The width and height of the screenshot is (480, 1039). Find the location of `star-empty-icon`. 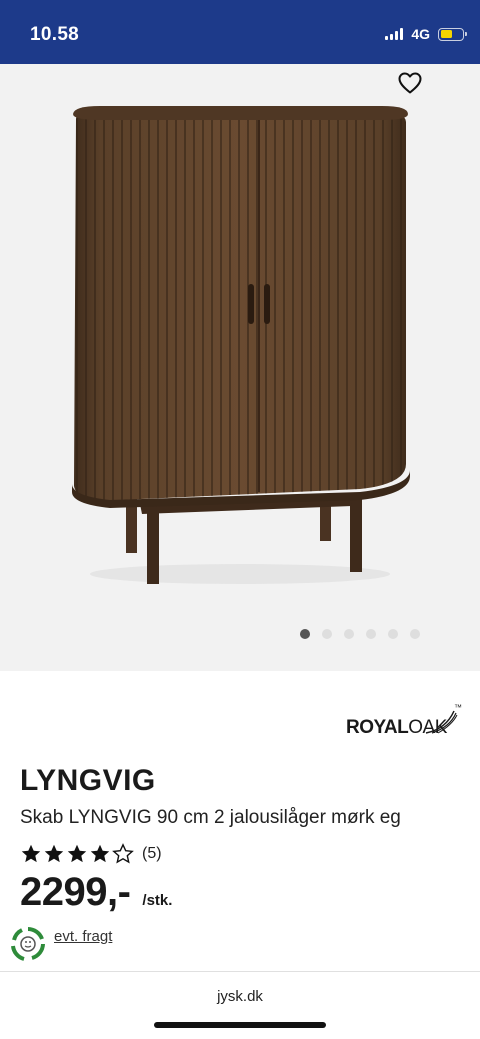

star-empty-icon is located at coordinates (123, 853).